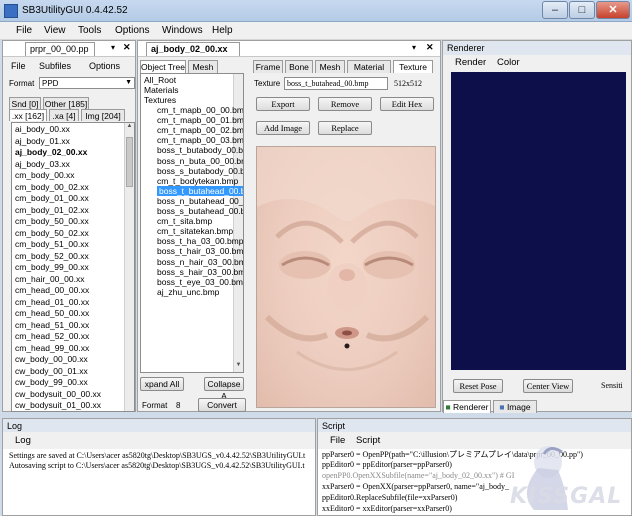 This screenshot has width=632, height=516. Describe the element at coordinates (129, 162) in the screenshot. I see `scroll-thumb` at that location.